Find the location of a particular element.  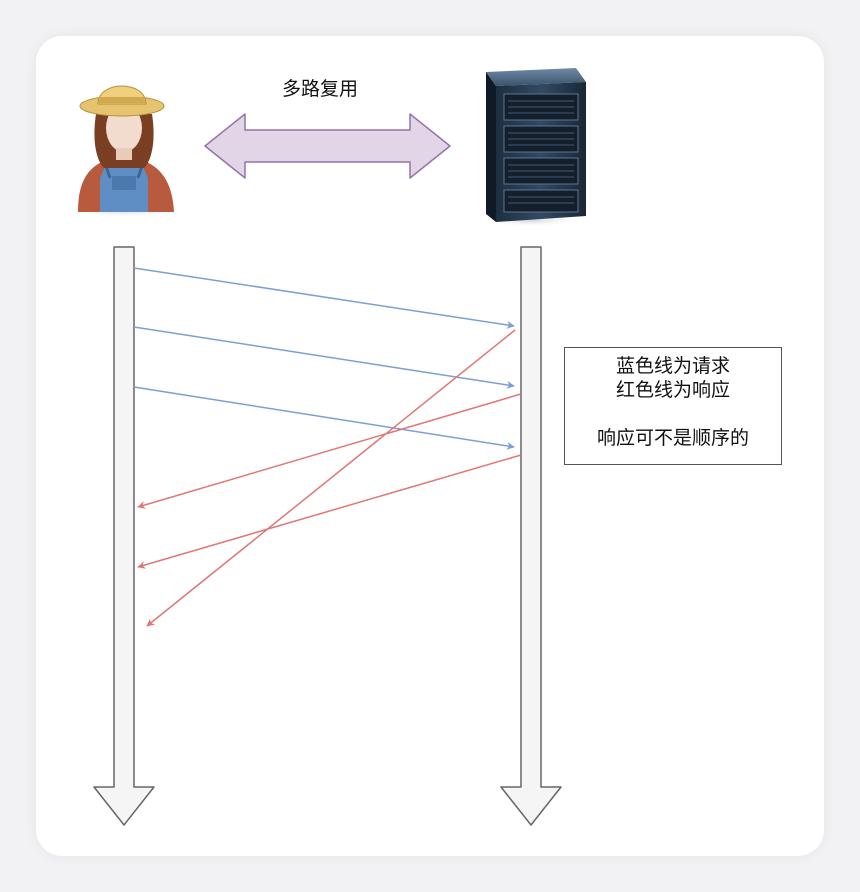

legend-note-box: 蓝色线为请求 红色线为响应 响应可不是顺序的 is located at coordinates (673, 406).